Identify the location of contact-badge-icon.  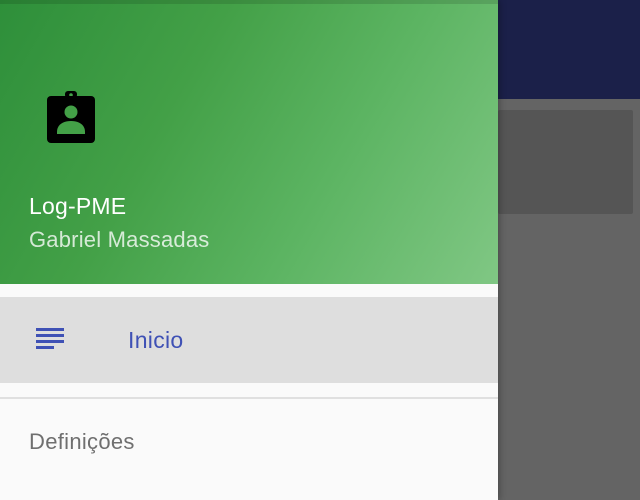
(71, 117).